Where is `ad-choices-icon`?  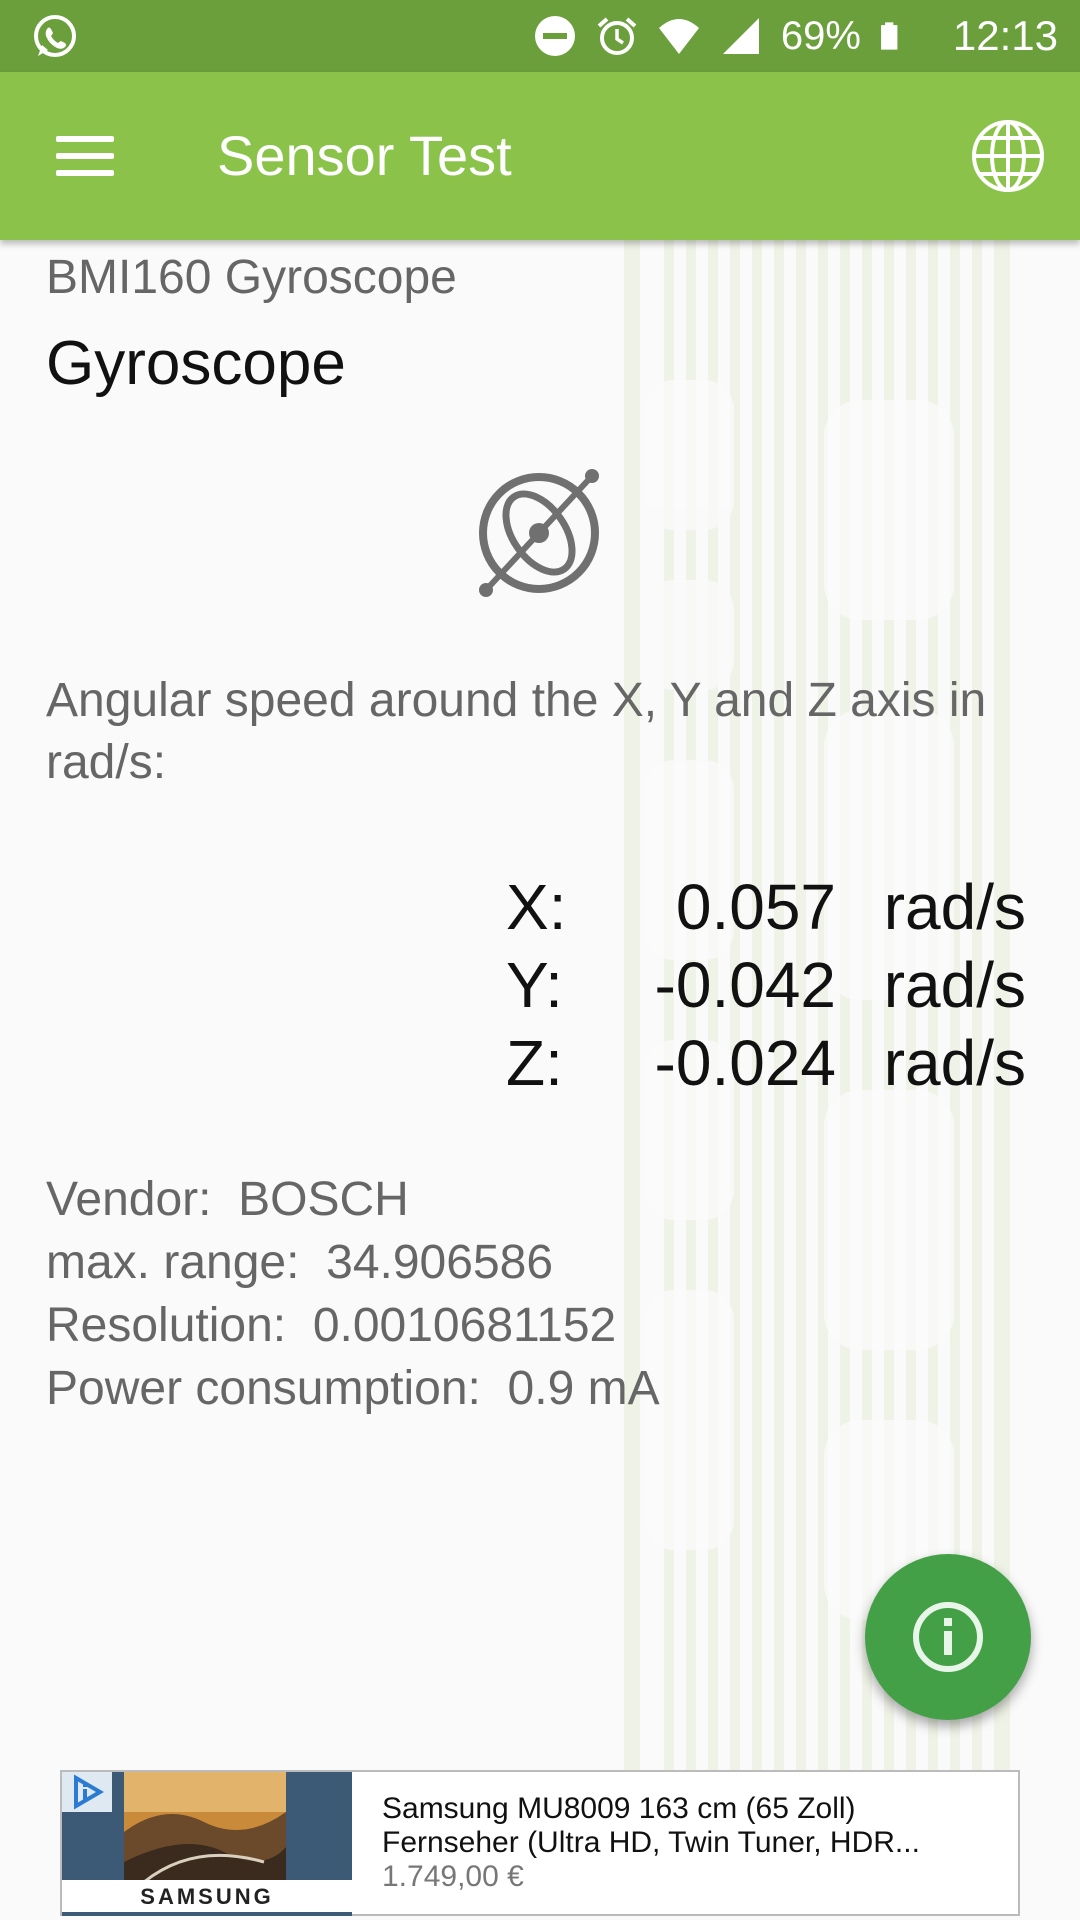 ad-choices-icon is located at coordinates (87, 1792).